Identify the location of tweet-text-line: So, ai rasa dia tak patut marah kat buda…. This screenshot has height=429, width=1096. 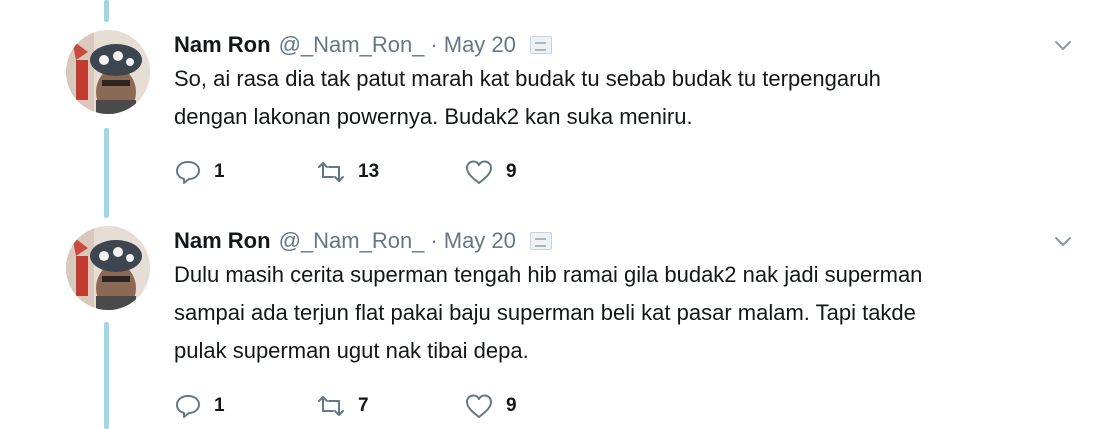
(527, 78).